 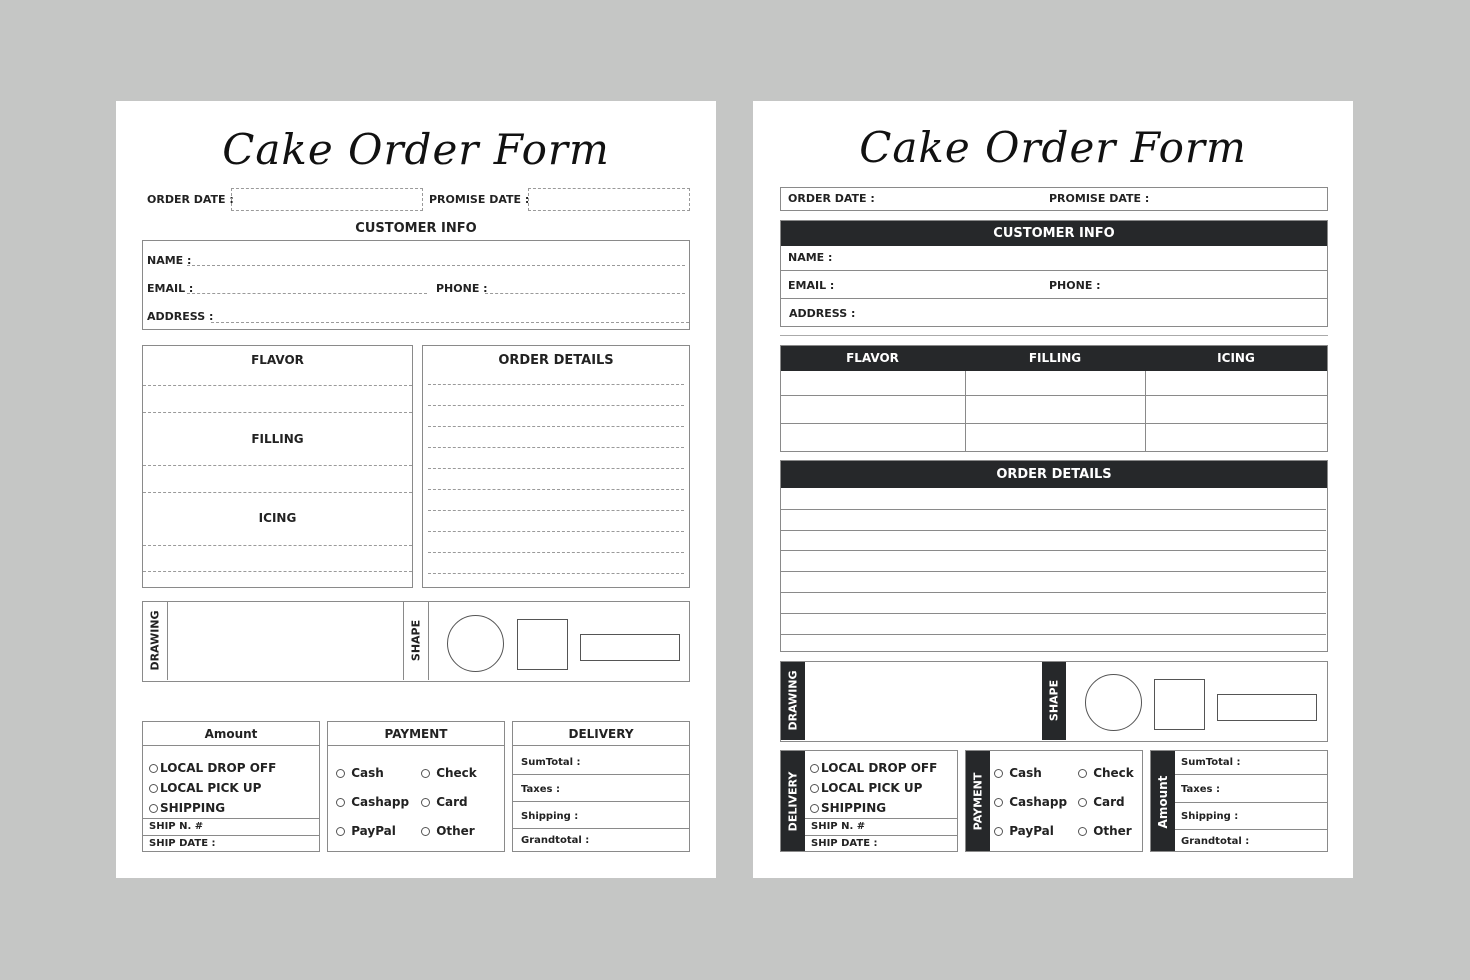 What do you see at coordinates (1054, 701) in the screenshot?
I see `drawing-shape-box: DRAWING SHAPE` at bounding box center [1054, 701].